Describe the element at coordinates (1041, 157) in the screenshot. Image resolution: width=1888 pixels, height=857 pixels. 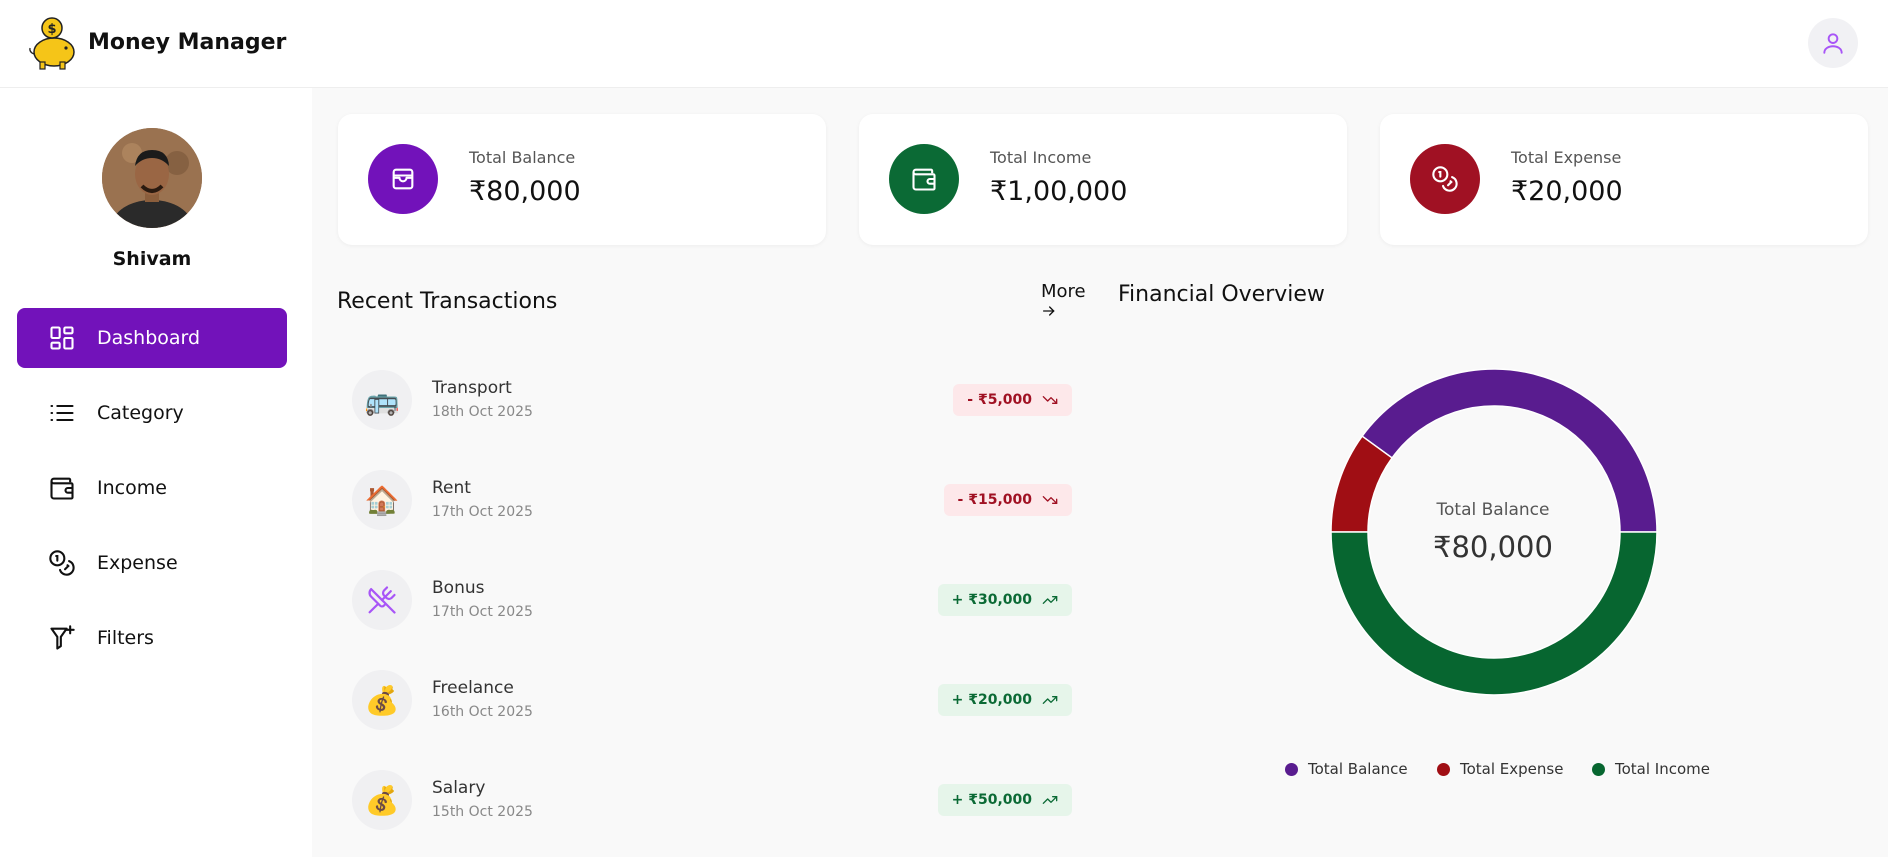
I see `card-label: Total Income` at that location.